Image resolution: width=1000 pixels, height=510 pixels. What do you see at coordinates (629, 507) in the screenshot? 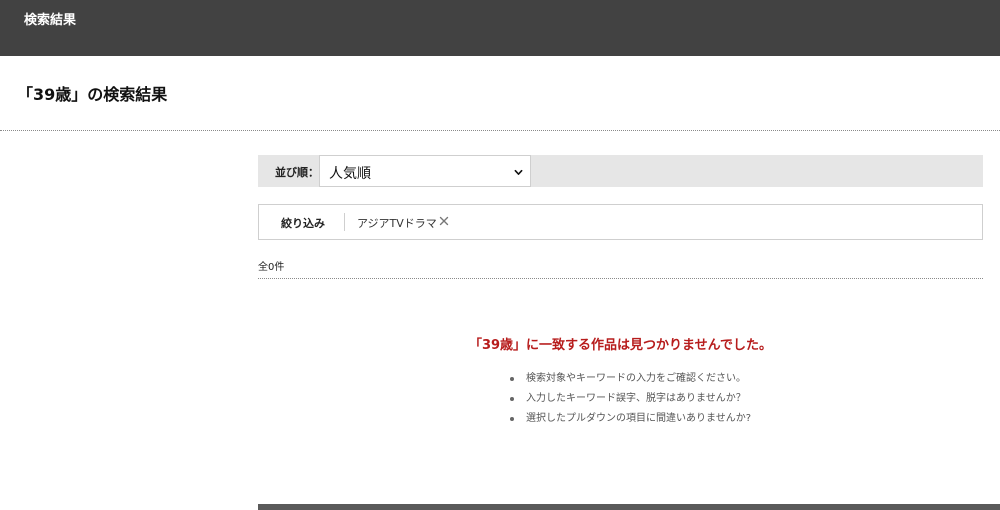
I see `bottom-bar` at bounding box center [629, 507].